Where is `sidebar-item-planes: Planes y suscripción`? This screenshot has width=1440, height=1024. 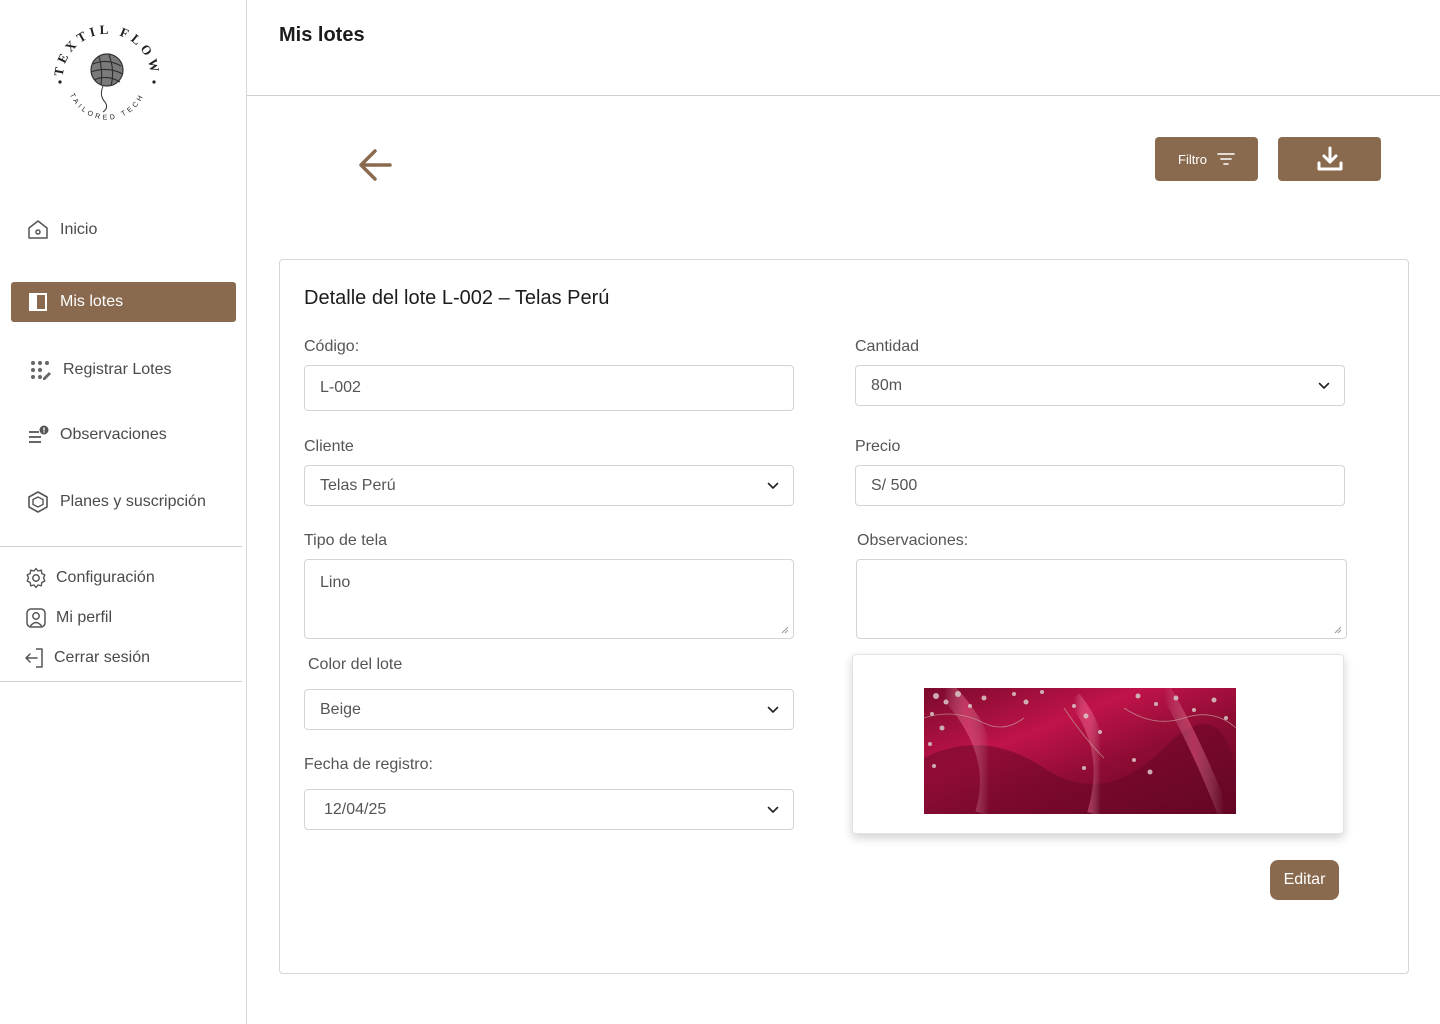
sidebar-item-planes: Planes y suscripción is located at coordinates (123, 502).